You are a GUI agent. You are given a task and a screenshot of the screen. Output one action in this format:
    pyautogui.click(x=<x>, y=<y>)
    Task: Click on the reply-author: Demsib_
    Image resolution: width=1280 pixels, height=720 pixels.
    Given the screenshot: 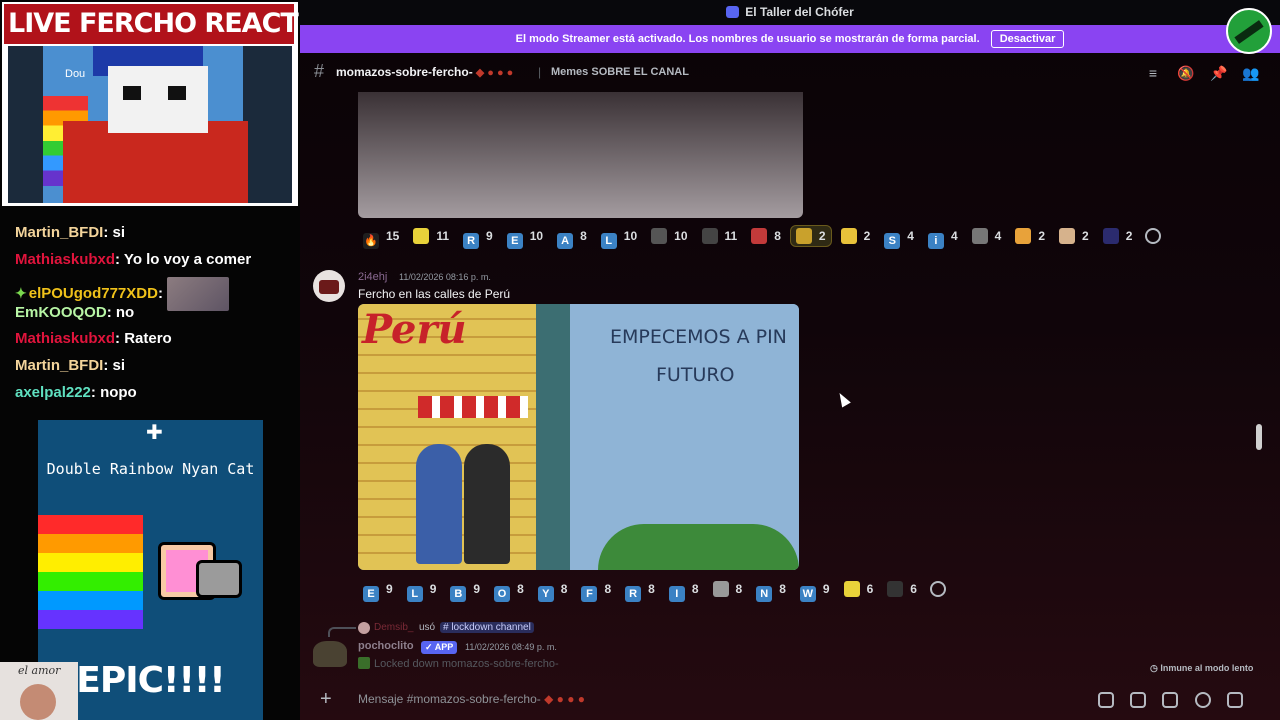 What is the action you would take?
    pyautogui.click(x=393, y=627)
    